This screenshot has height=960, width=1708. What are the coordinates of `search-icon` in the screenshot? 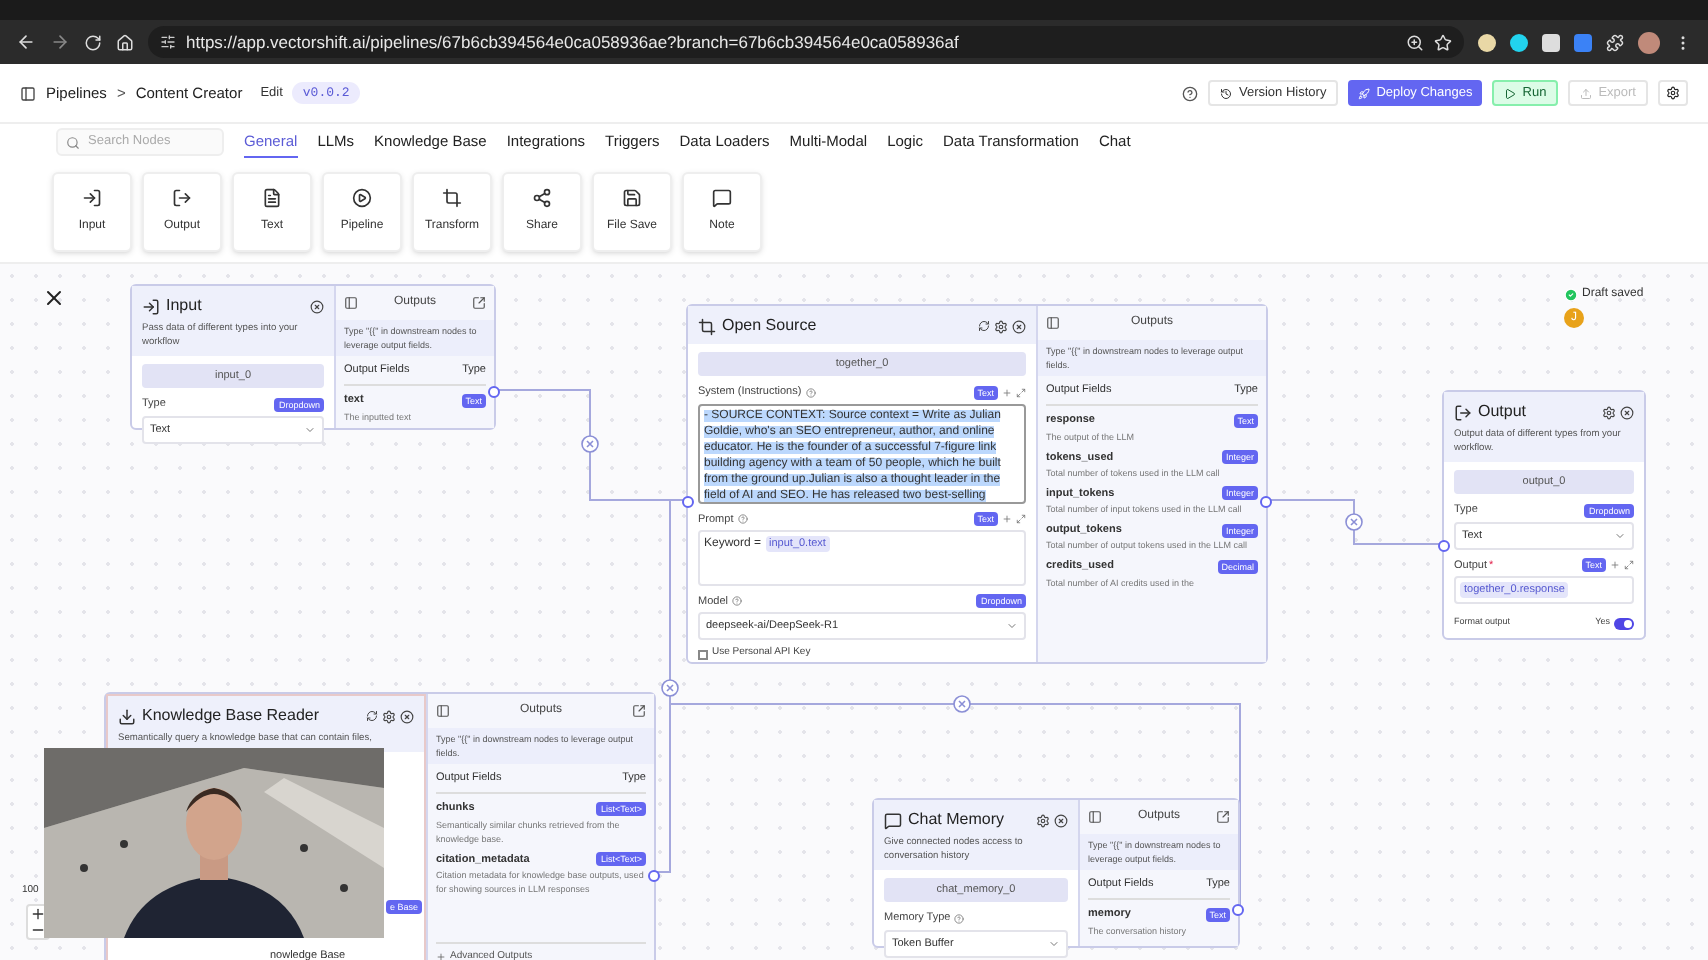 It's located at (73, 142).